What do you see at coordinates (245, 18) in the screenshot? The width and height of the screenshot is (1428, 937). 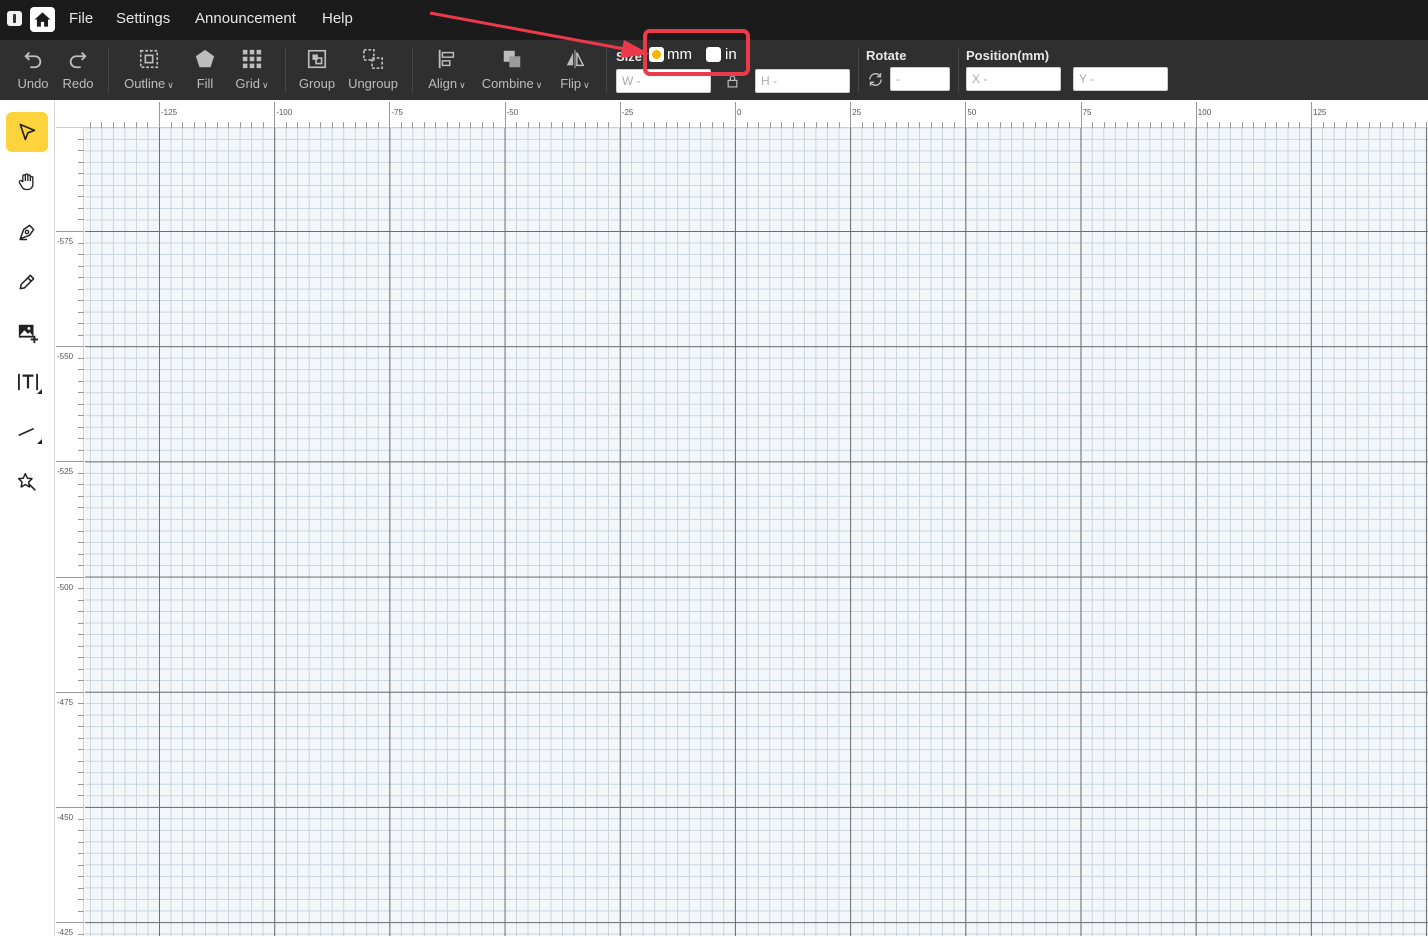 I see `menu-announcement: Announcement` at bounding box center [245, 18].